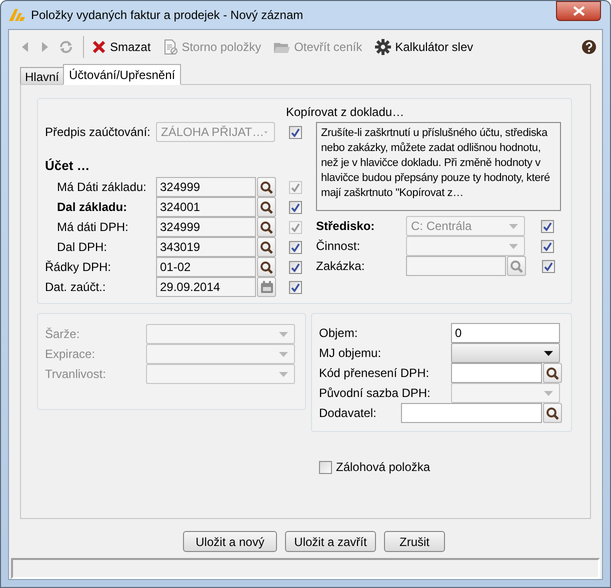  Describe the element at coordinates (341, 266) in the screenshot. I see `field-label: Zakázka:` at that location.